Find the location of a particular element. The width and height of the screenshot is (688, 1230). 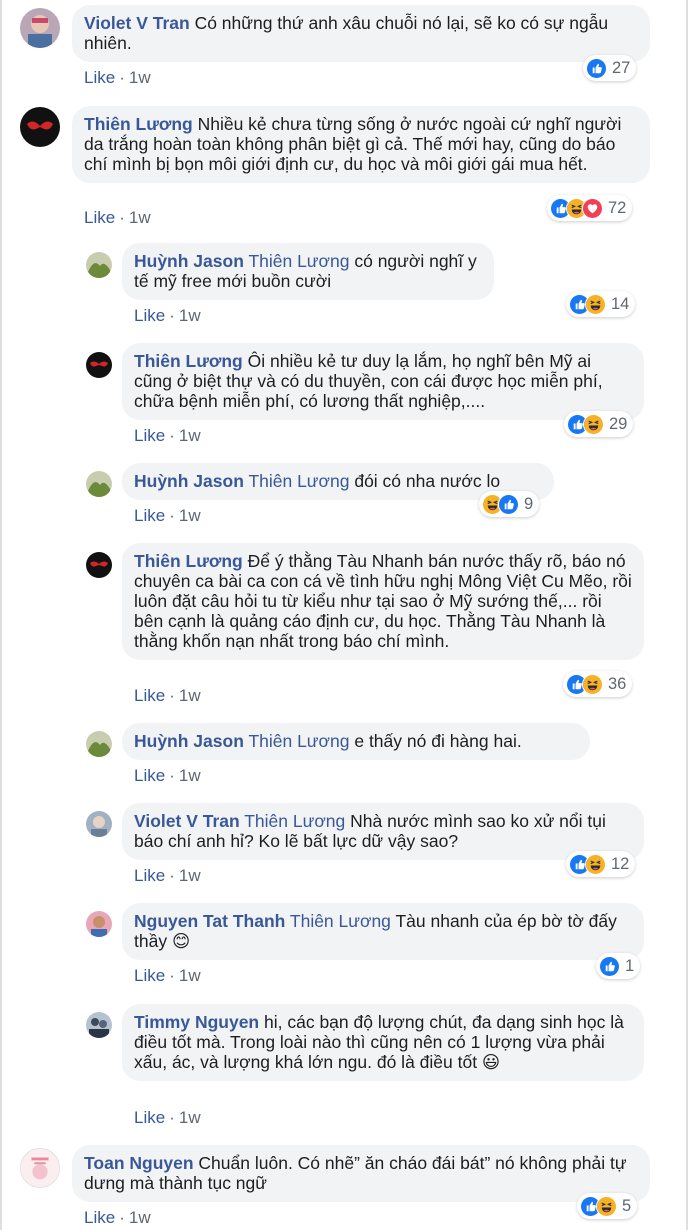

comment-author: Nguyen Tat Thanh is located at coordinates (209, 921).